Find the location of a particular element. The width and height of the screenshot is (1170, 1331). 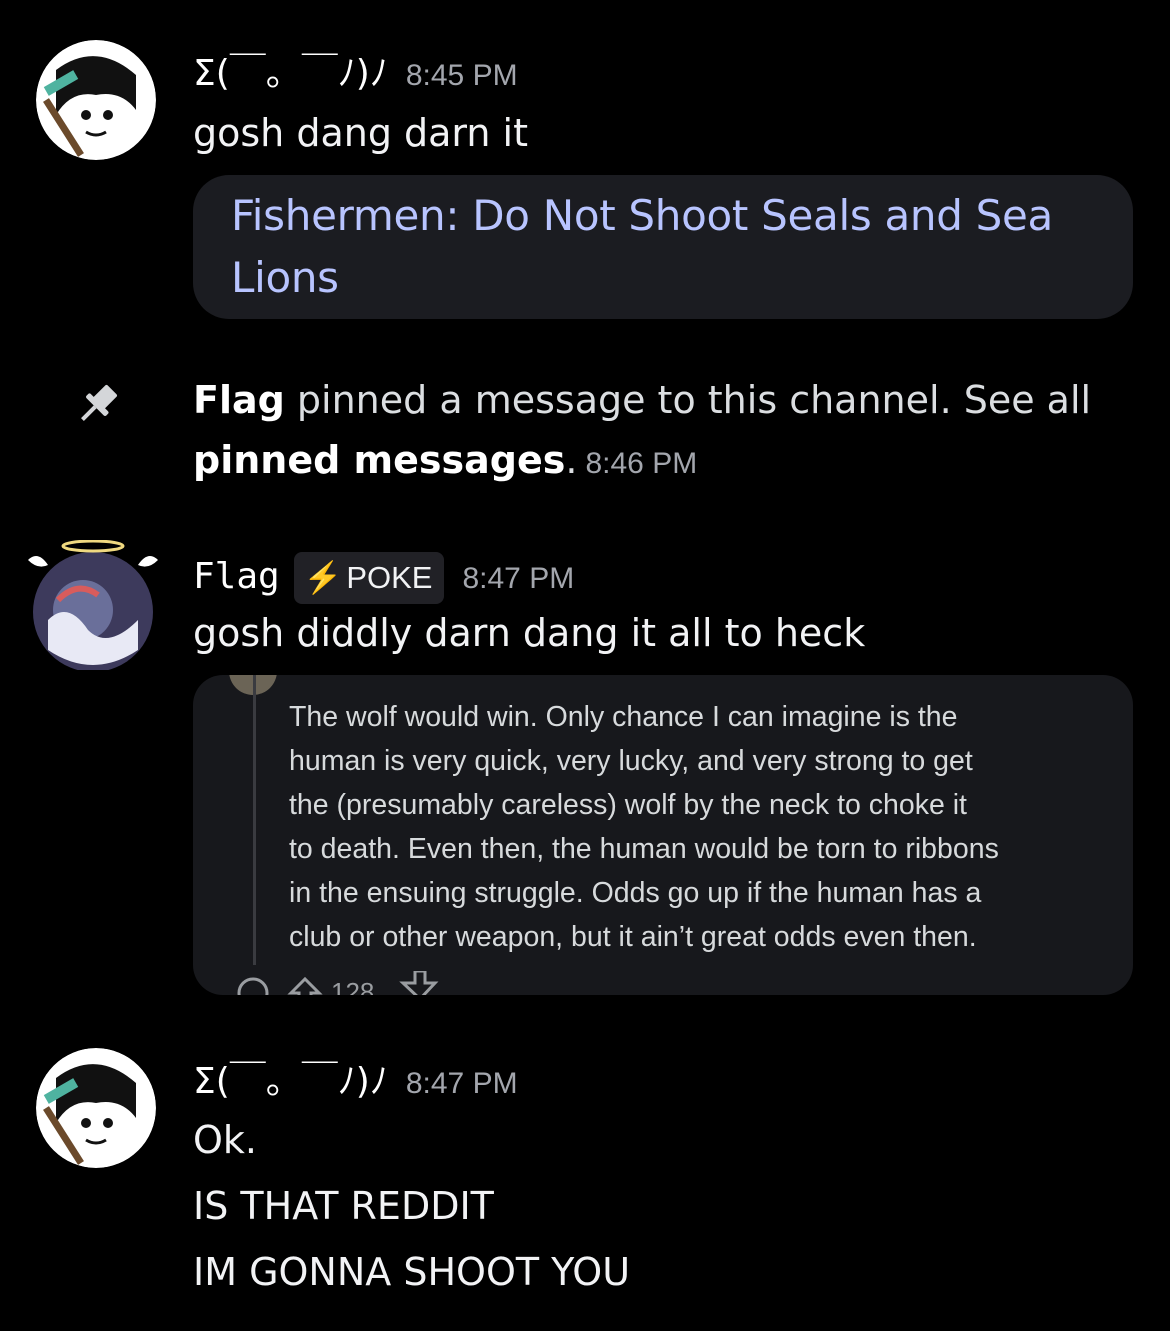

system-text-end: . is located at coordinates (571, 460).